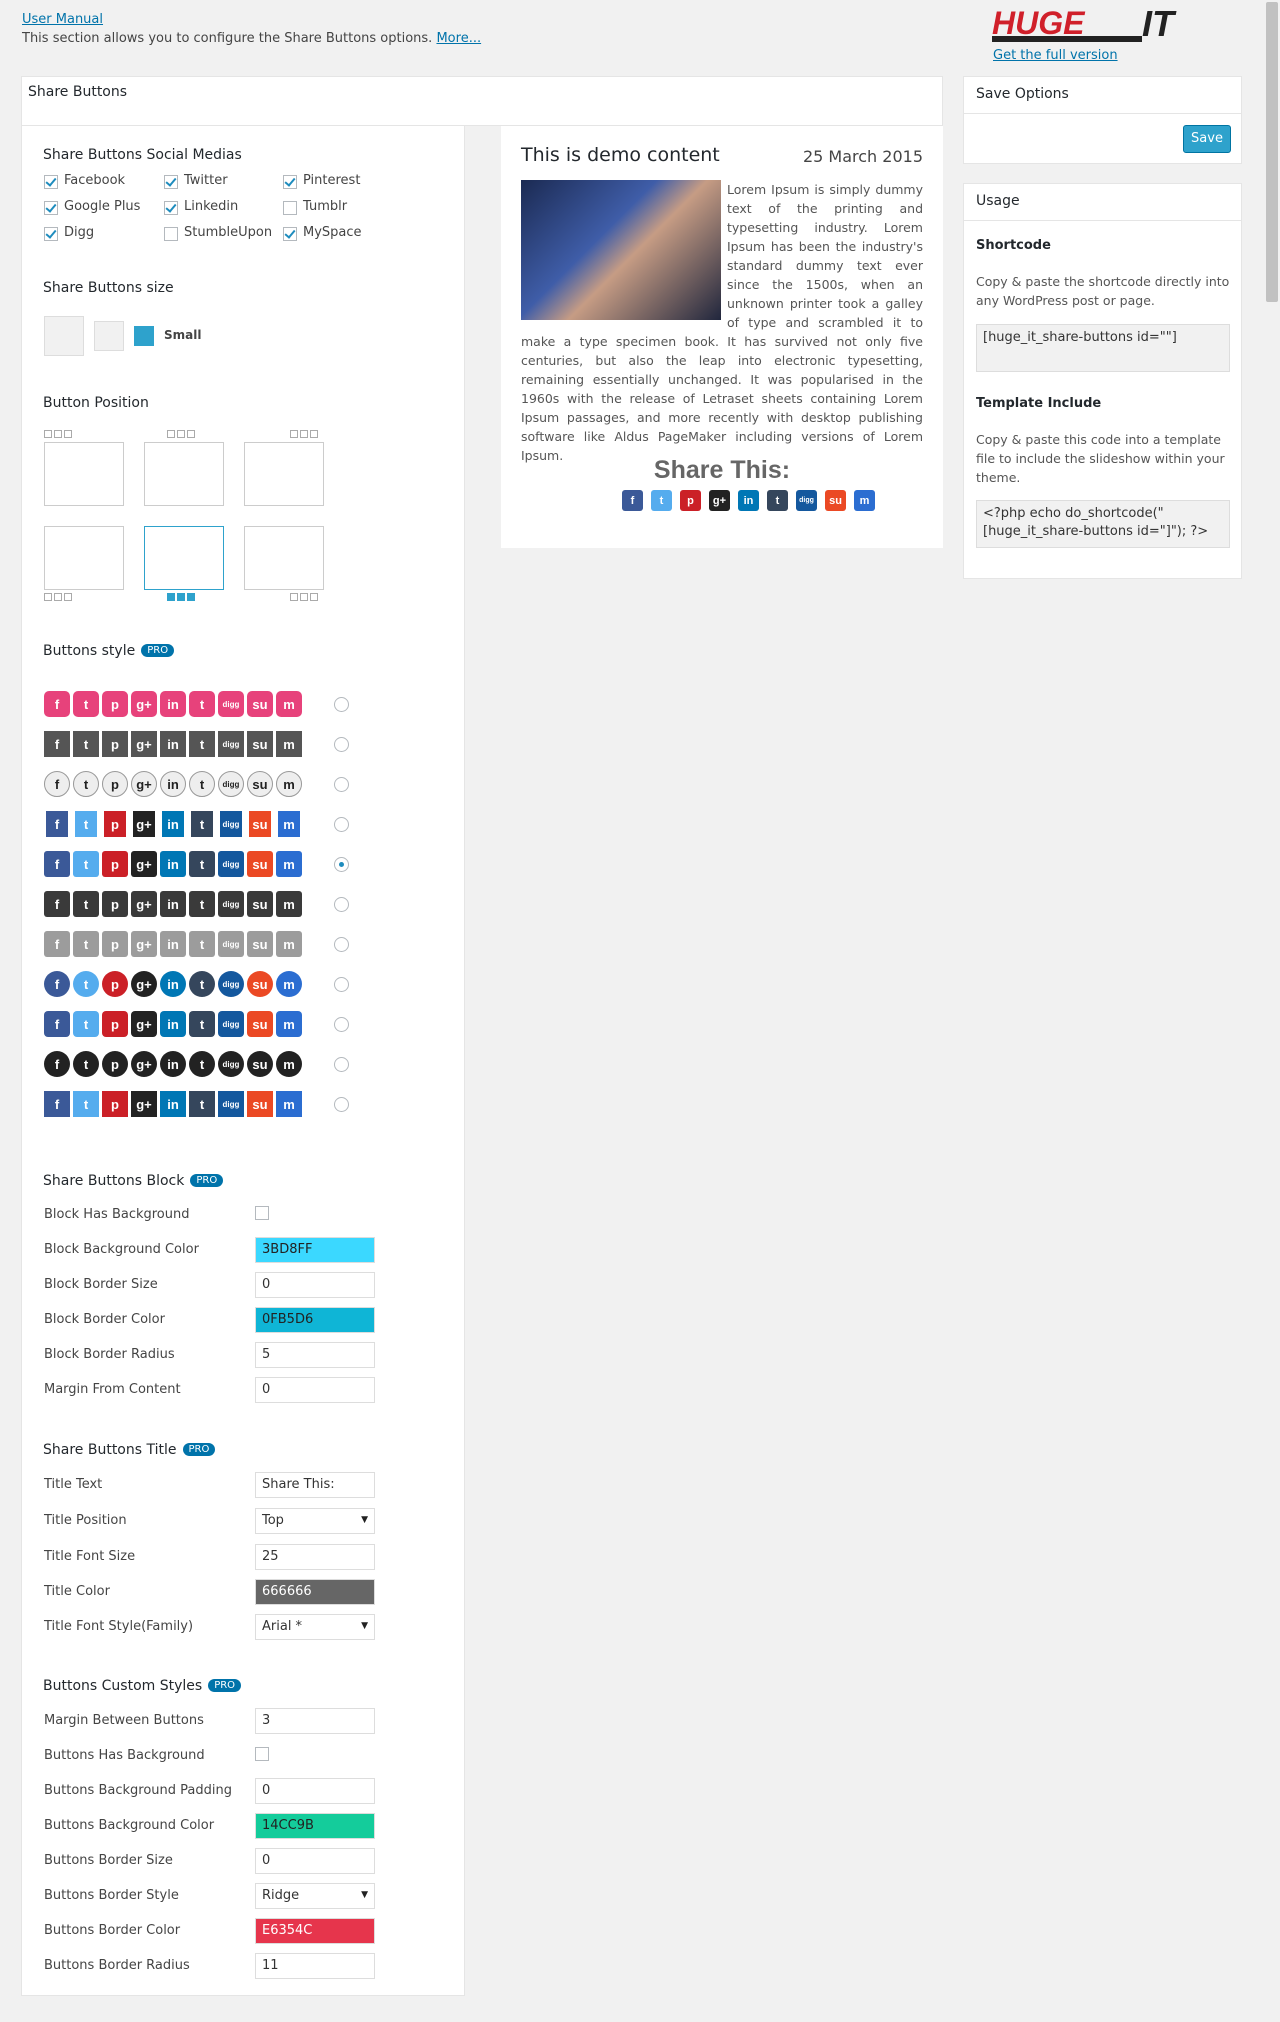  I want to click on social-checkbox-twitter, so click(171, 182).